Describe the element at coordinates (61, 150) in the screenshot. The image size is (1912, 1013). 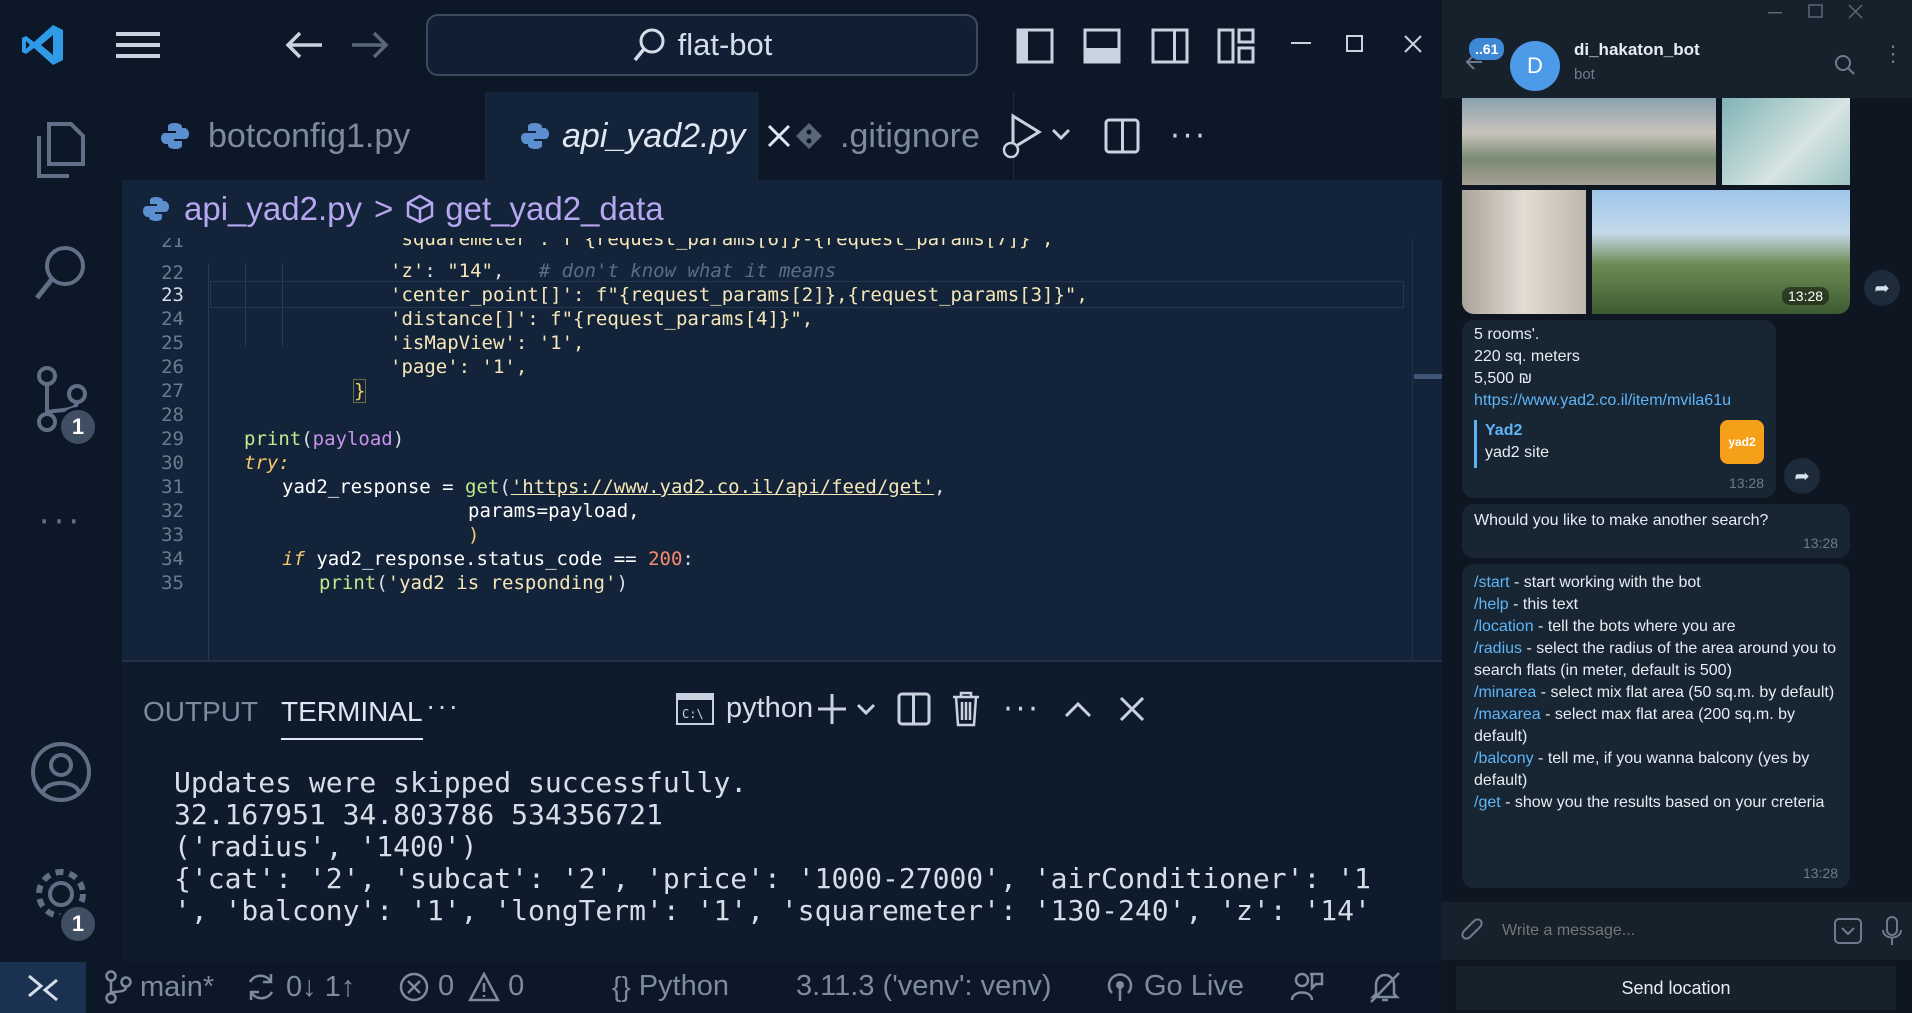
I see `explorer-icon` at that location.